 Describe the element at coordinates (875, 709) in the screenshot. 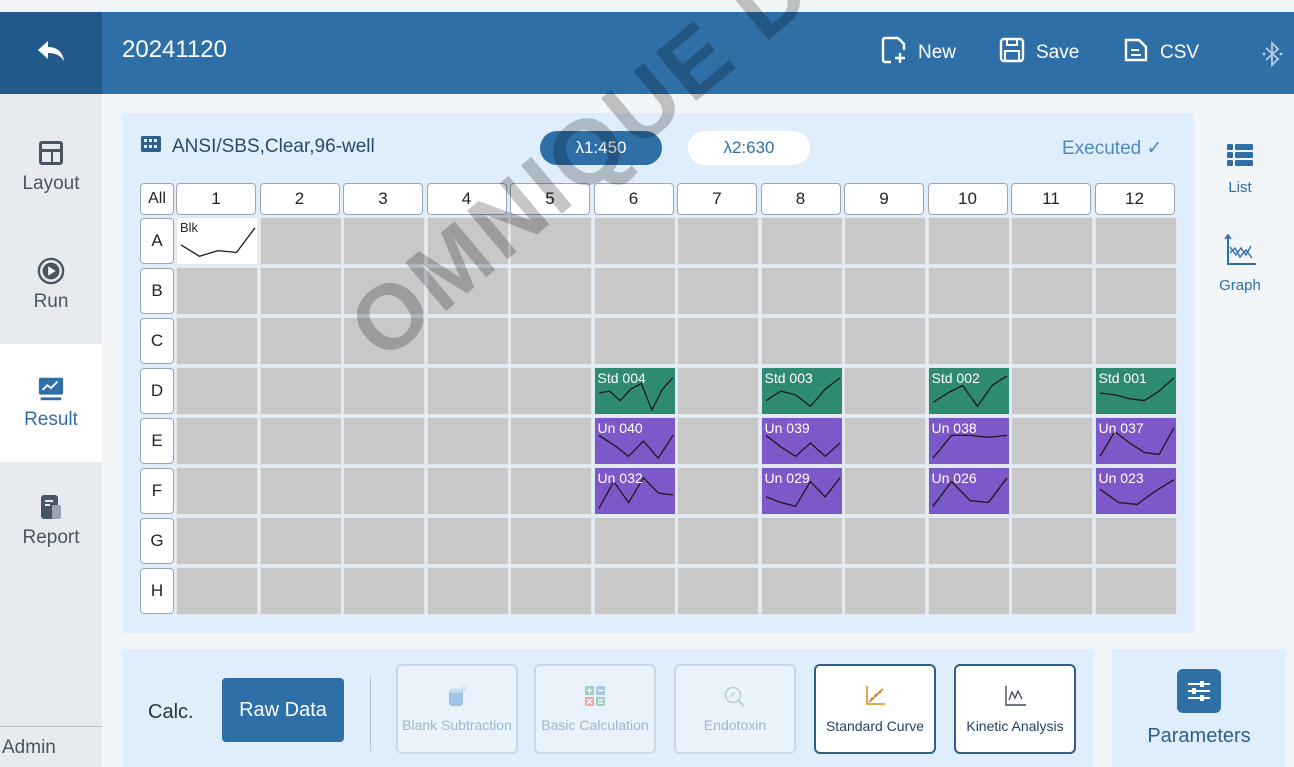

I see `standard-curve-button: Standard Curve` at that location.